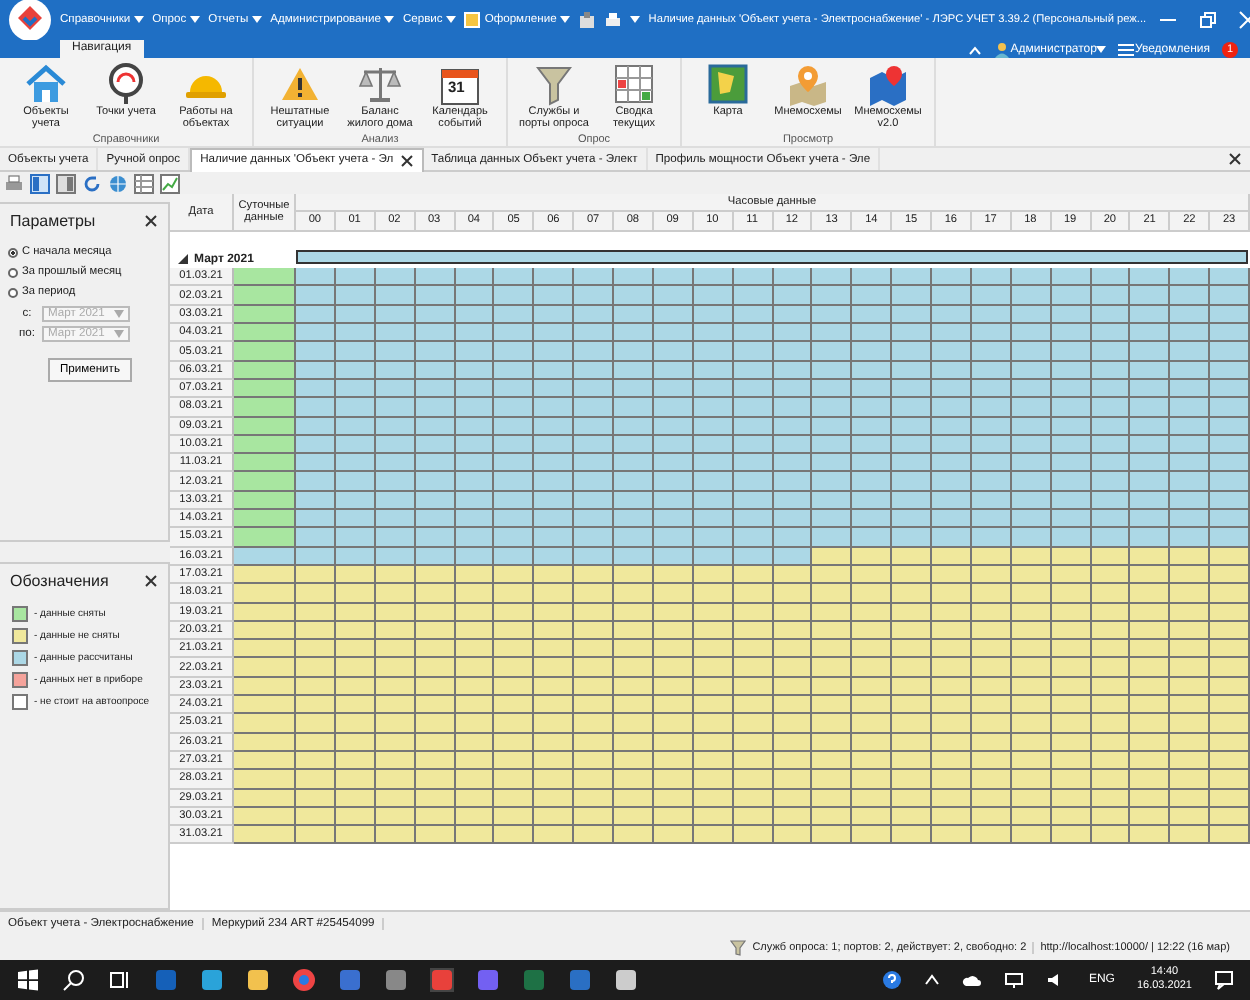 This screenshot has width=1250, height=1000. I want to click on windows-start-icon, so click(28, 980).